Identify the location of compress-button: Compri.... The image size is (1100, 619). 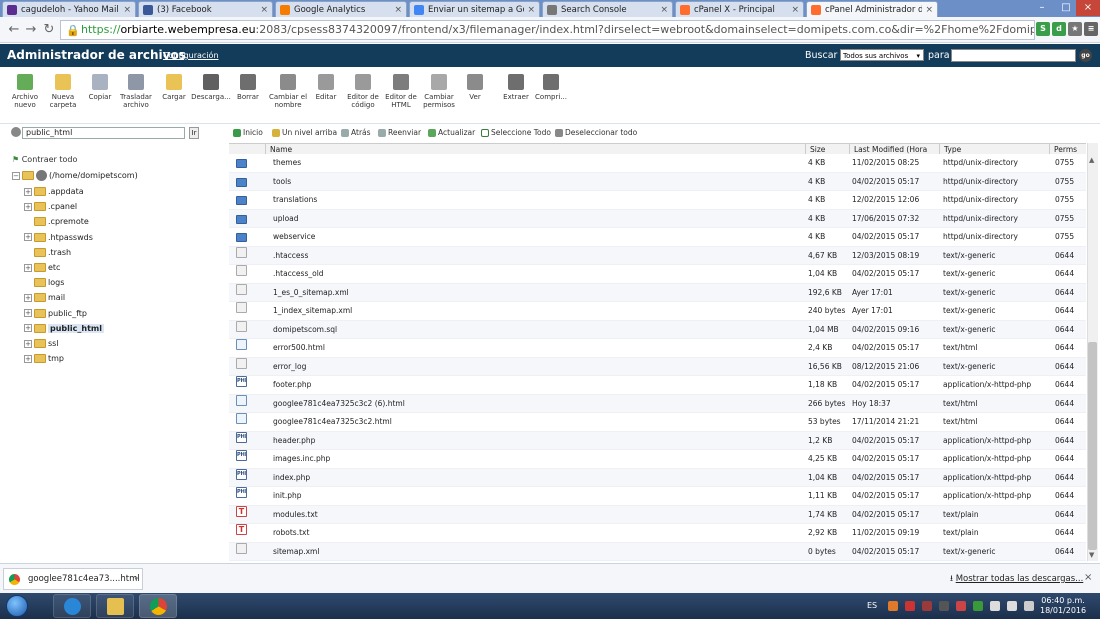
(551, 87).